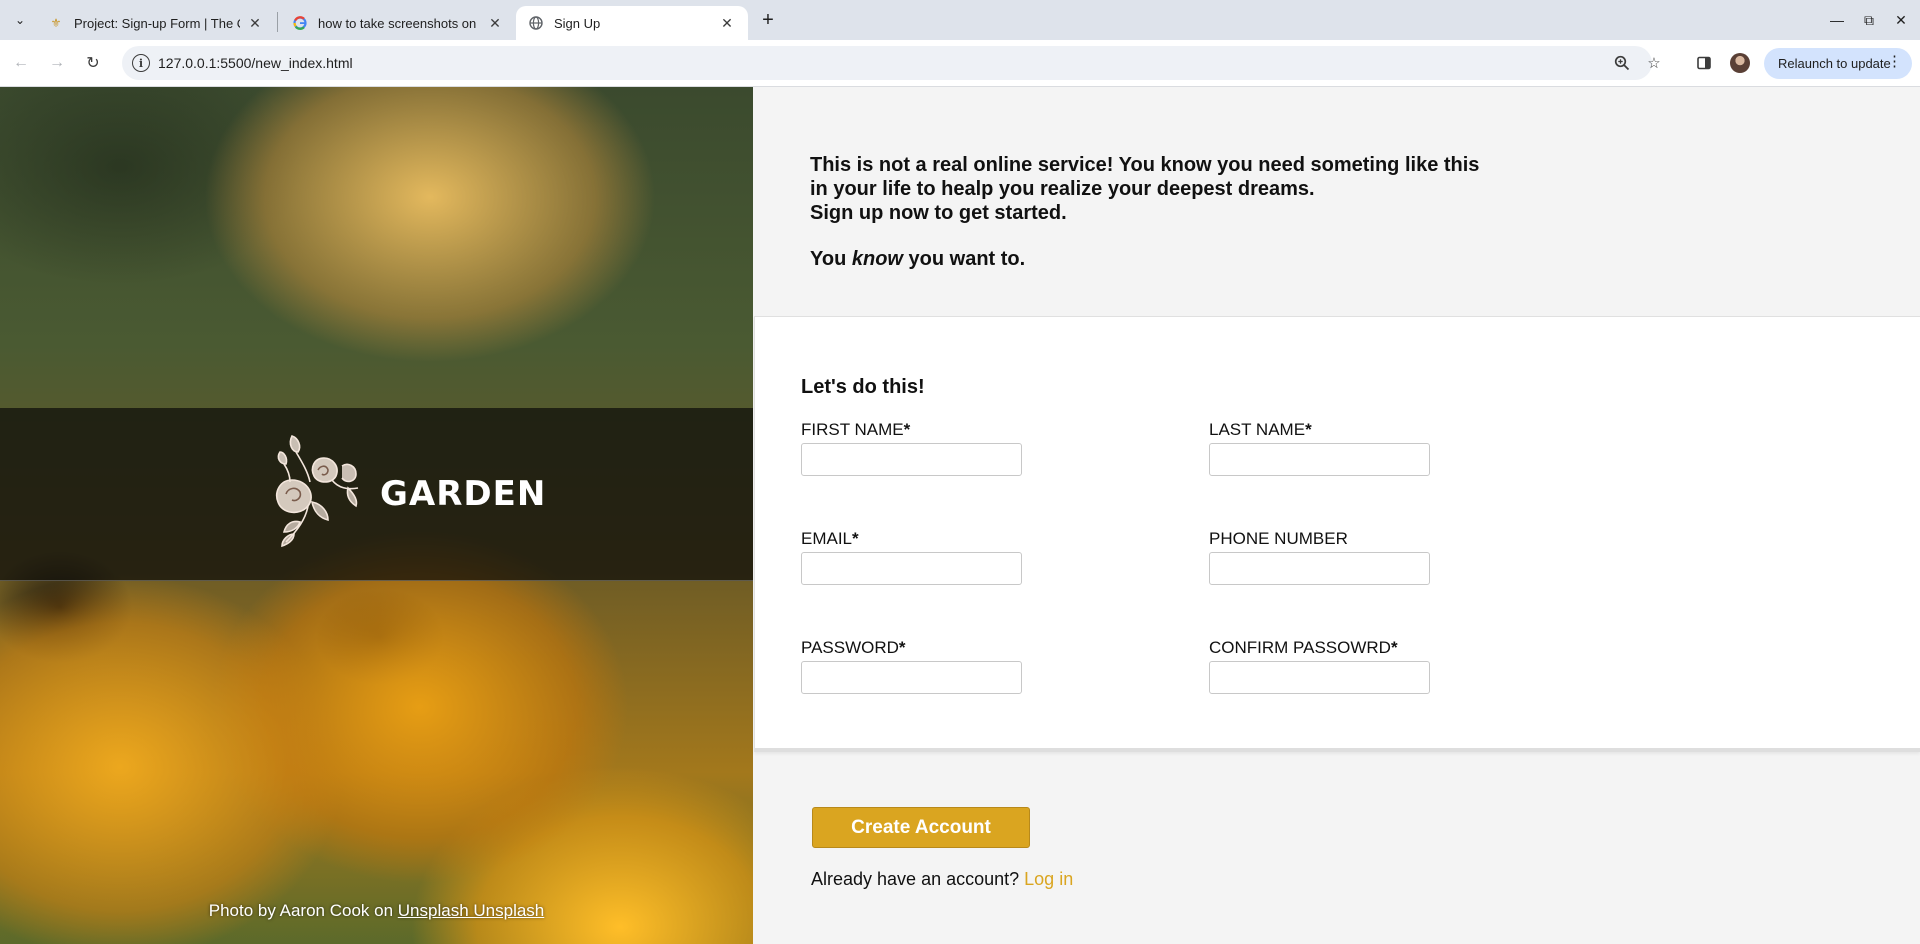  Describe the element at coordinates (577, 23) in the screenshot. I see `tab-title: Sign Up` at that location.